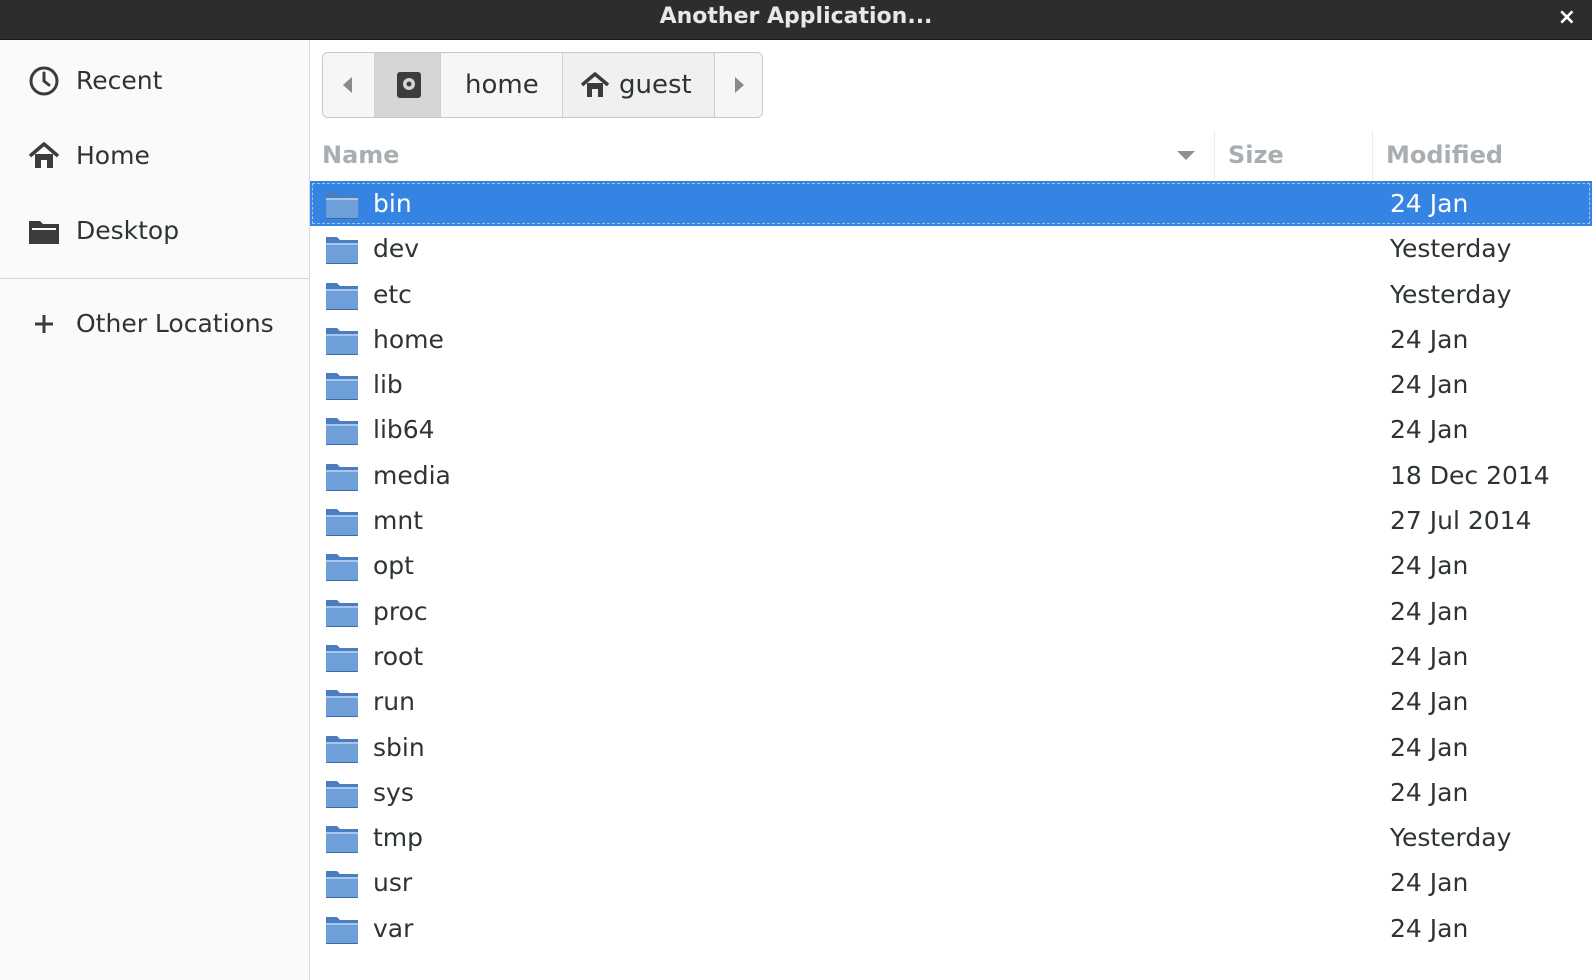  Describe the element at coordinates (44, 324) in the screenshot. I see `plus-icon` at that location.